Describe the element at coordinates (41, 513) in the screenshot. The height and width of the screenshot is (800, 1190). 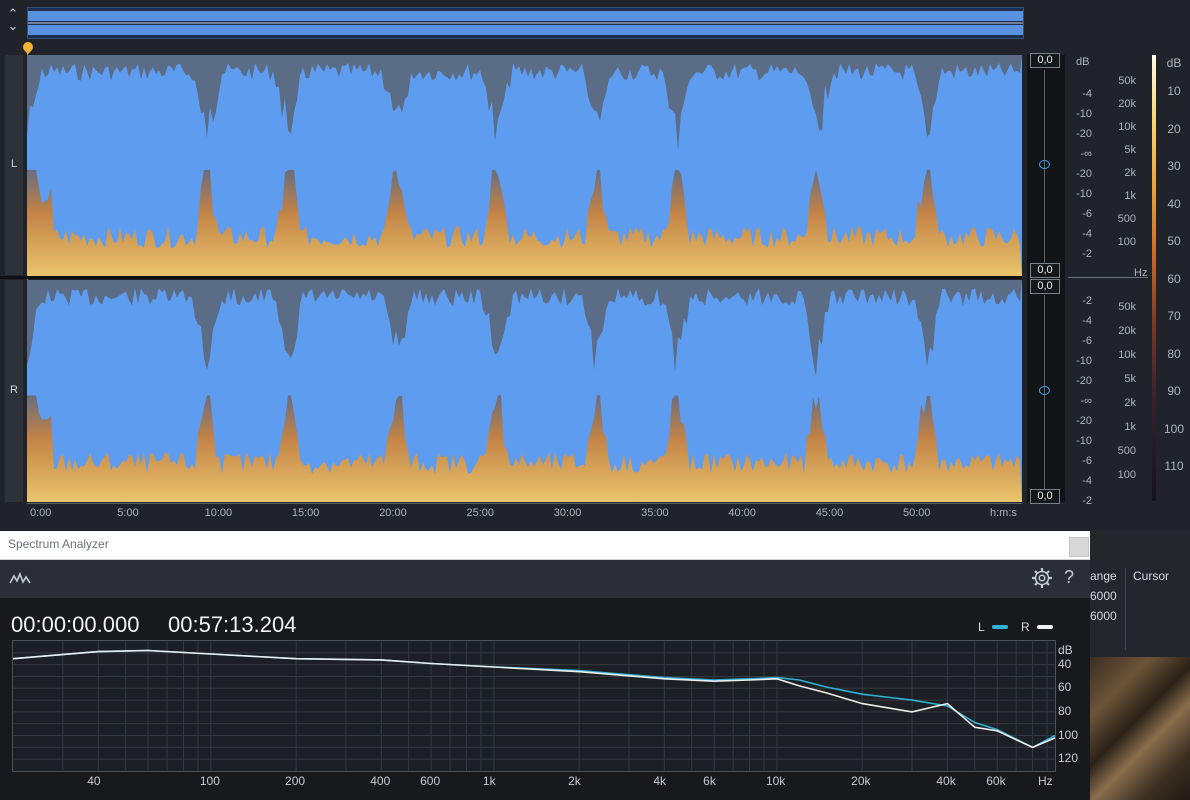
I see `time-tick: 0:00` at that location.